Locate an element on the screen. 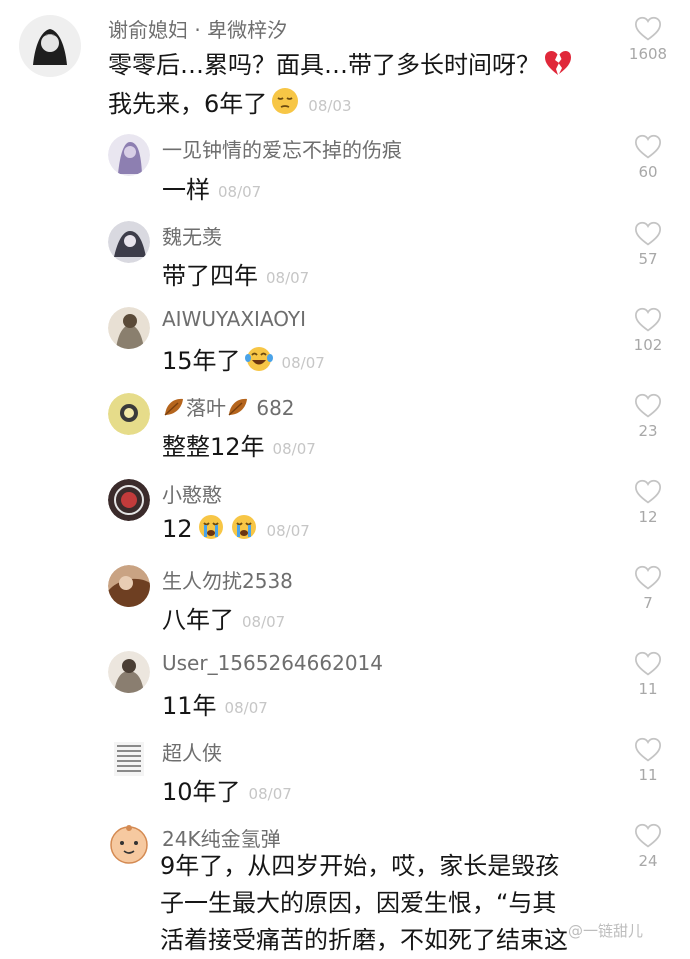  comment-text: 整整12年 08/07 is located at coordinates (239, 444).